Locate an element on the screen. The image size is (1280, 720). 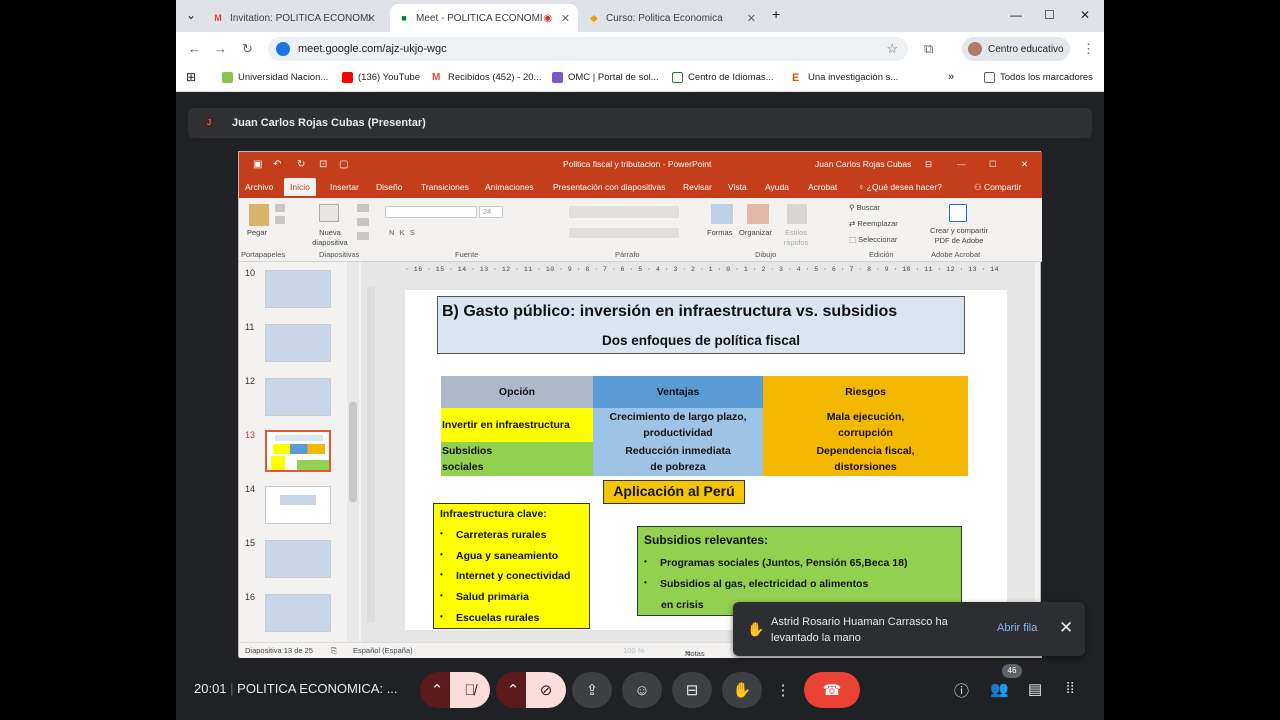
people-icon: 👥 is located at coordinates (999, 689).